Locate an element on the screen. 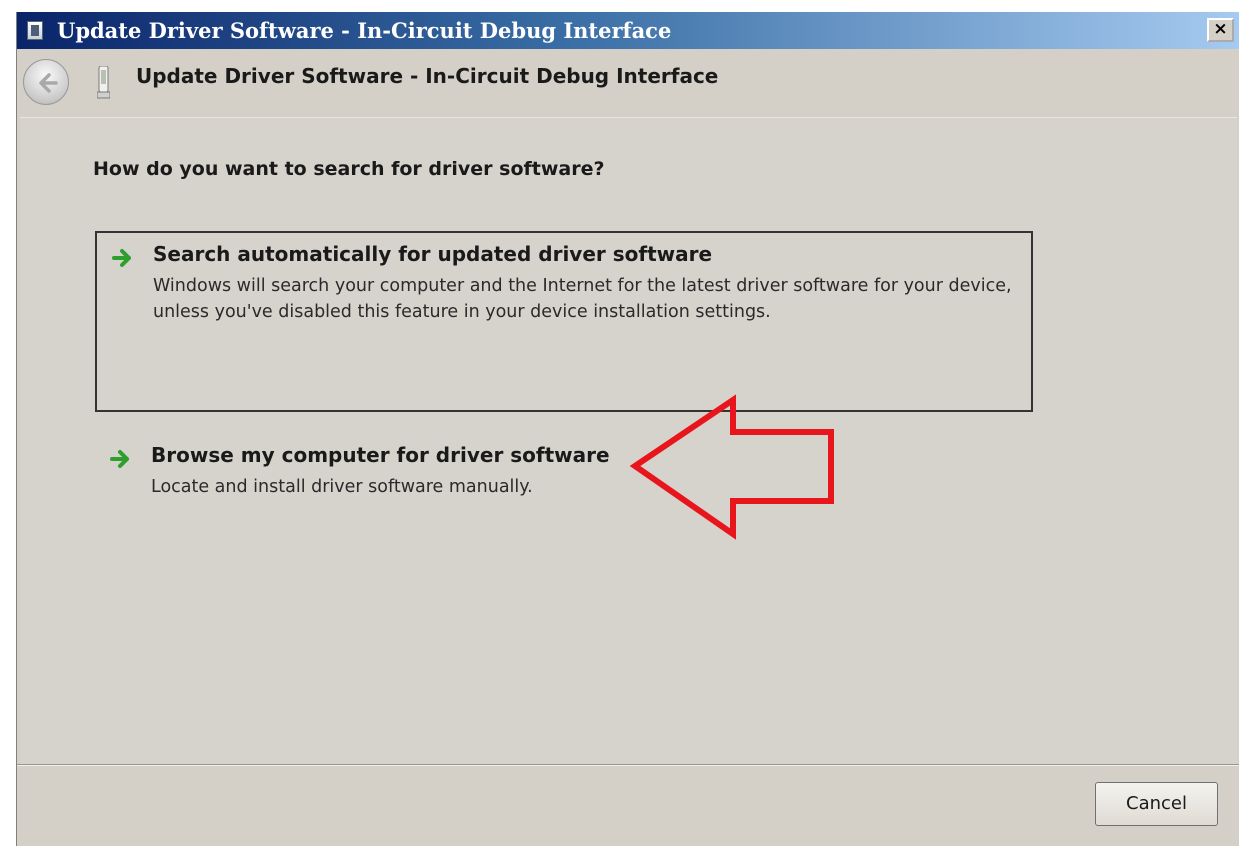 This screenshot has width=1239, height=846. back-button is located at coordinates (46, 82).